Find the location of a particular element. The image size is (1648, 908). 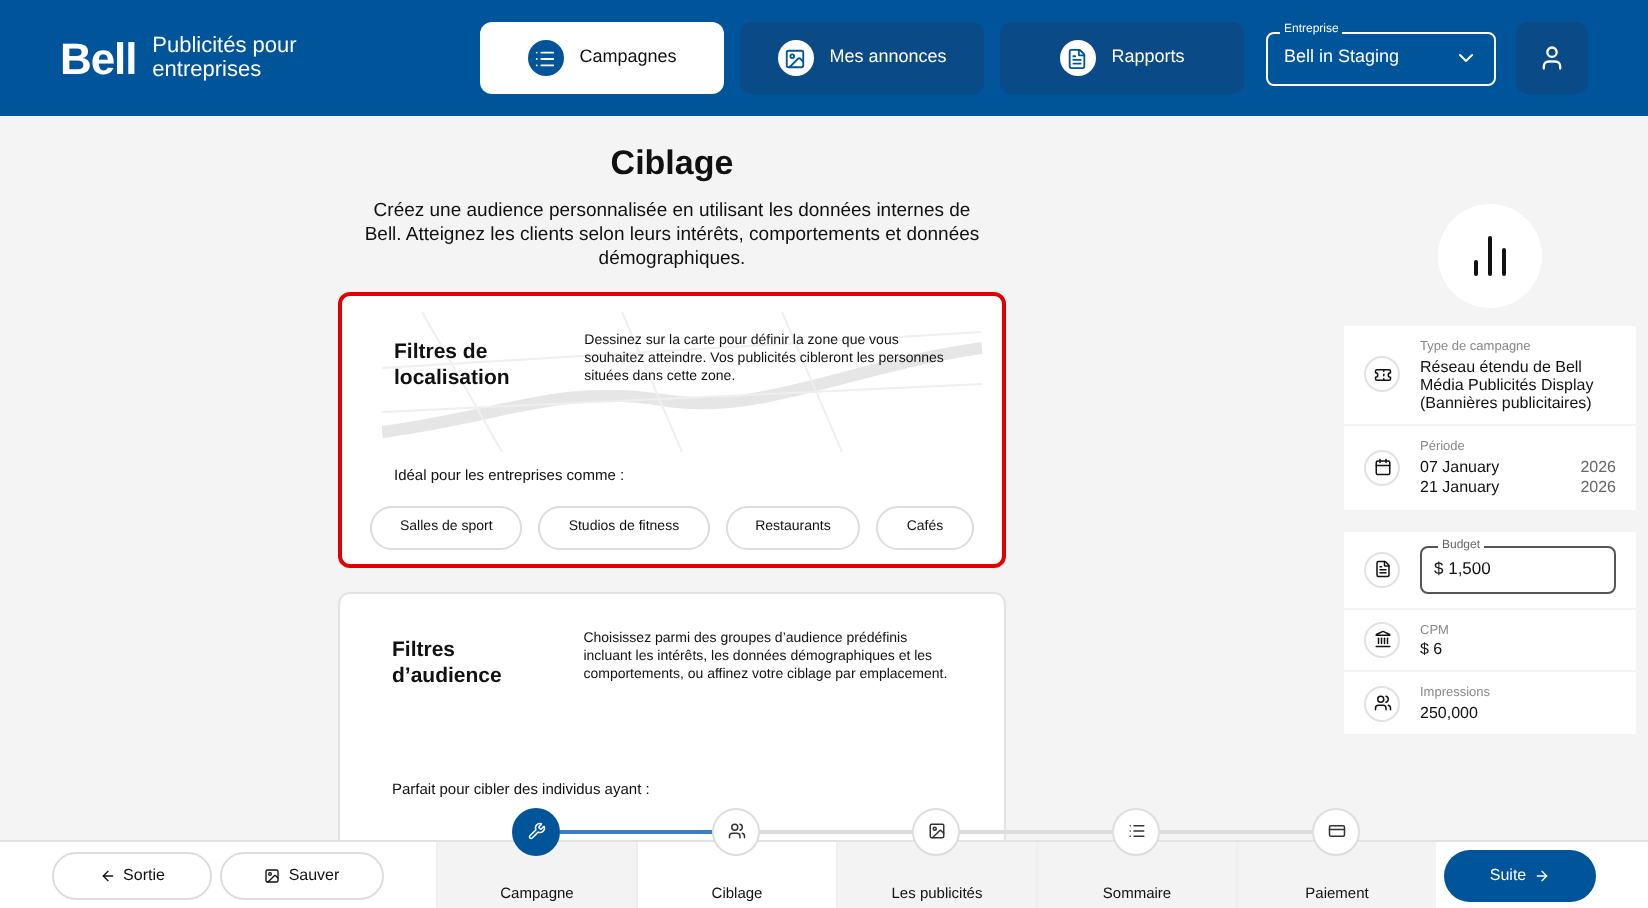

arrow-right-icon is located at coordinates (1542, 875).